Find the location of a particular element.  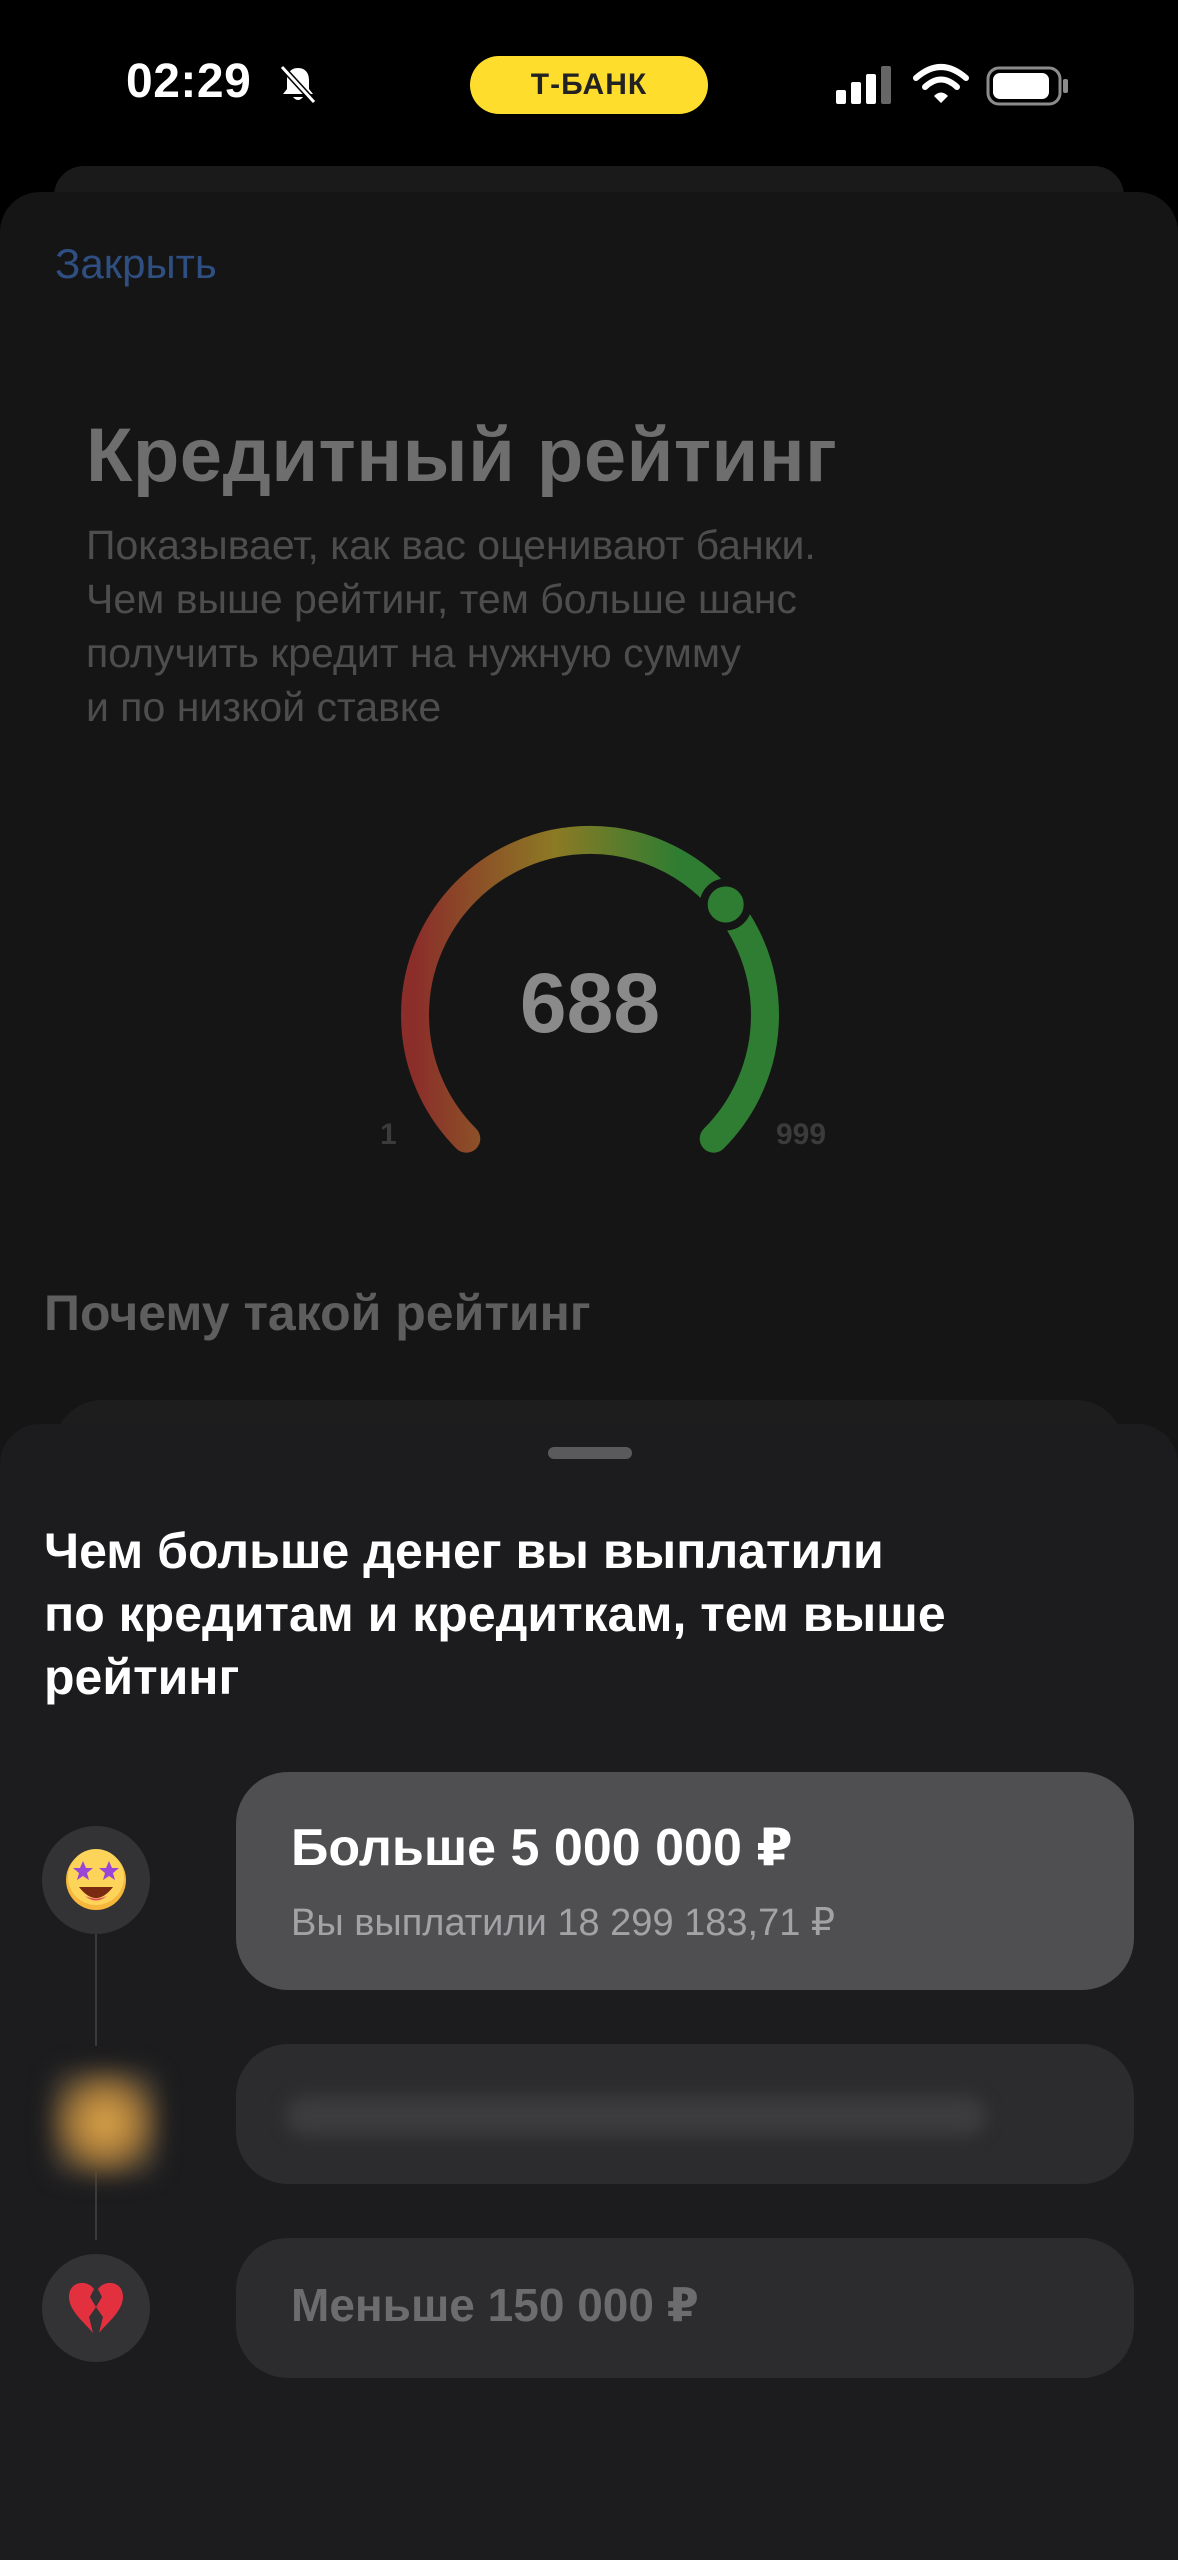

sheet-drag-handle is located at coordinates (590, 1453).